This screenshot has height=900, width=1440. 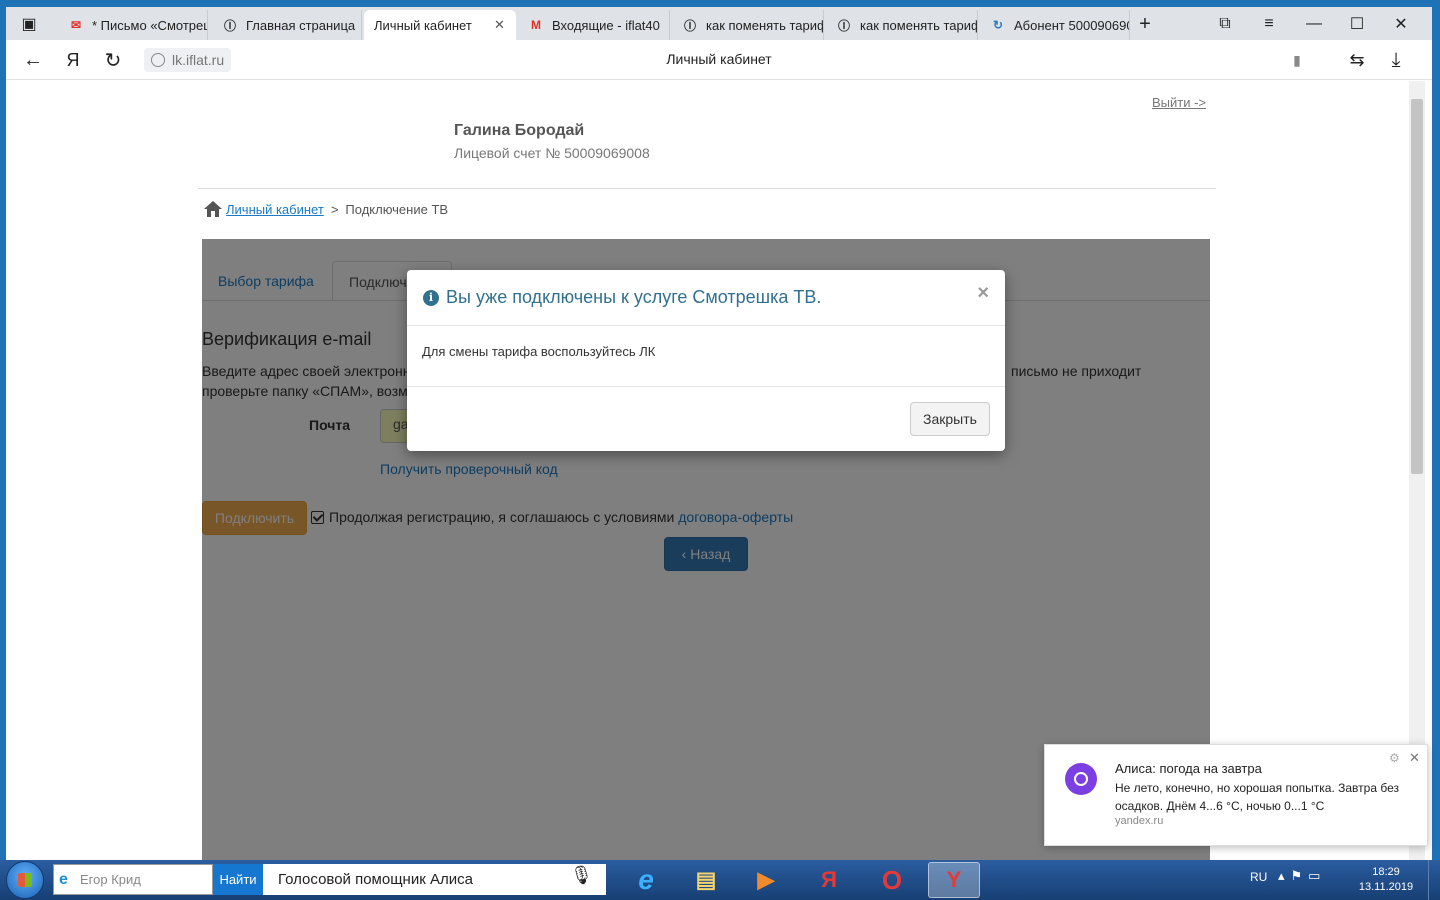 I want to click on browser-tab: Ⓘ Главная страница, so click(x=287, y=25).